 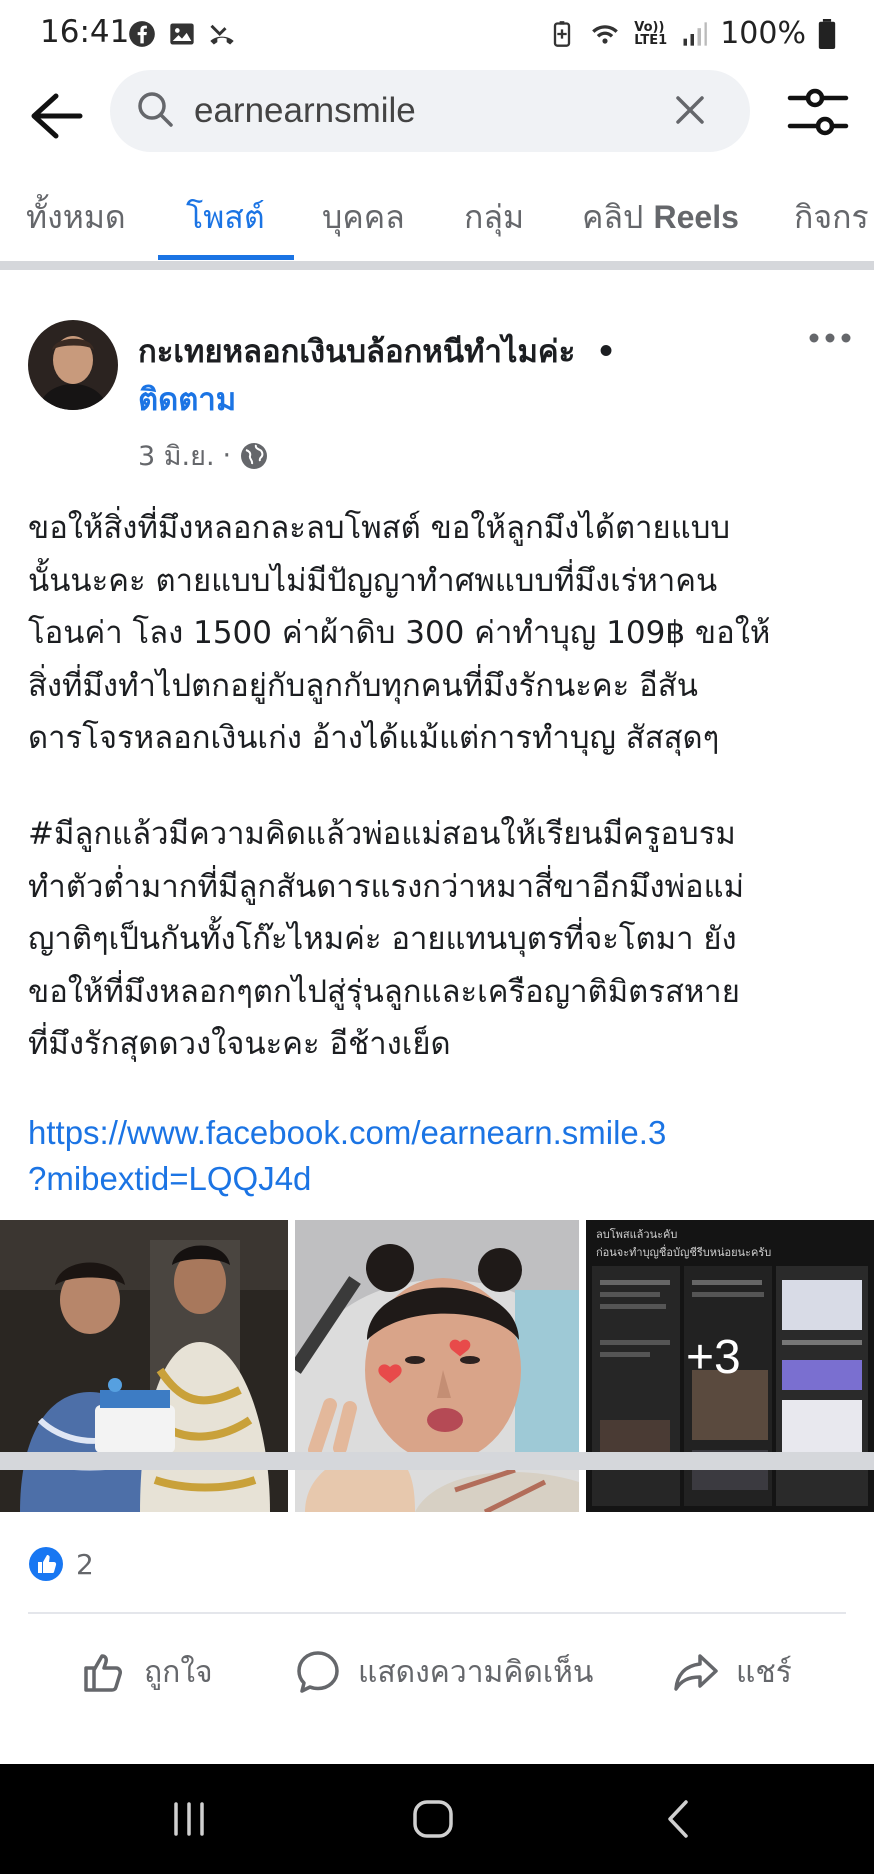 What do you see at coordinates (189, 1819) in the screenshot?
I see `recent-apps-icon` at bounding box center [189, 1819].